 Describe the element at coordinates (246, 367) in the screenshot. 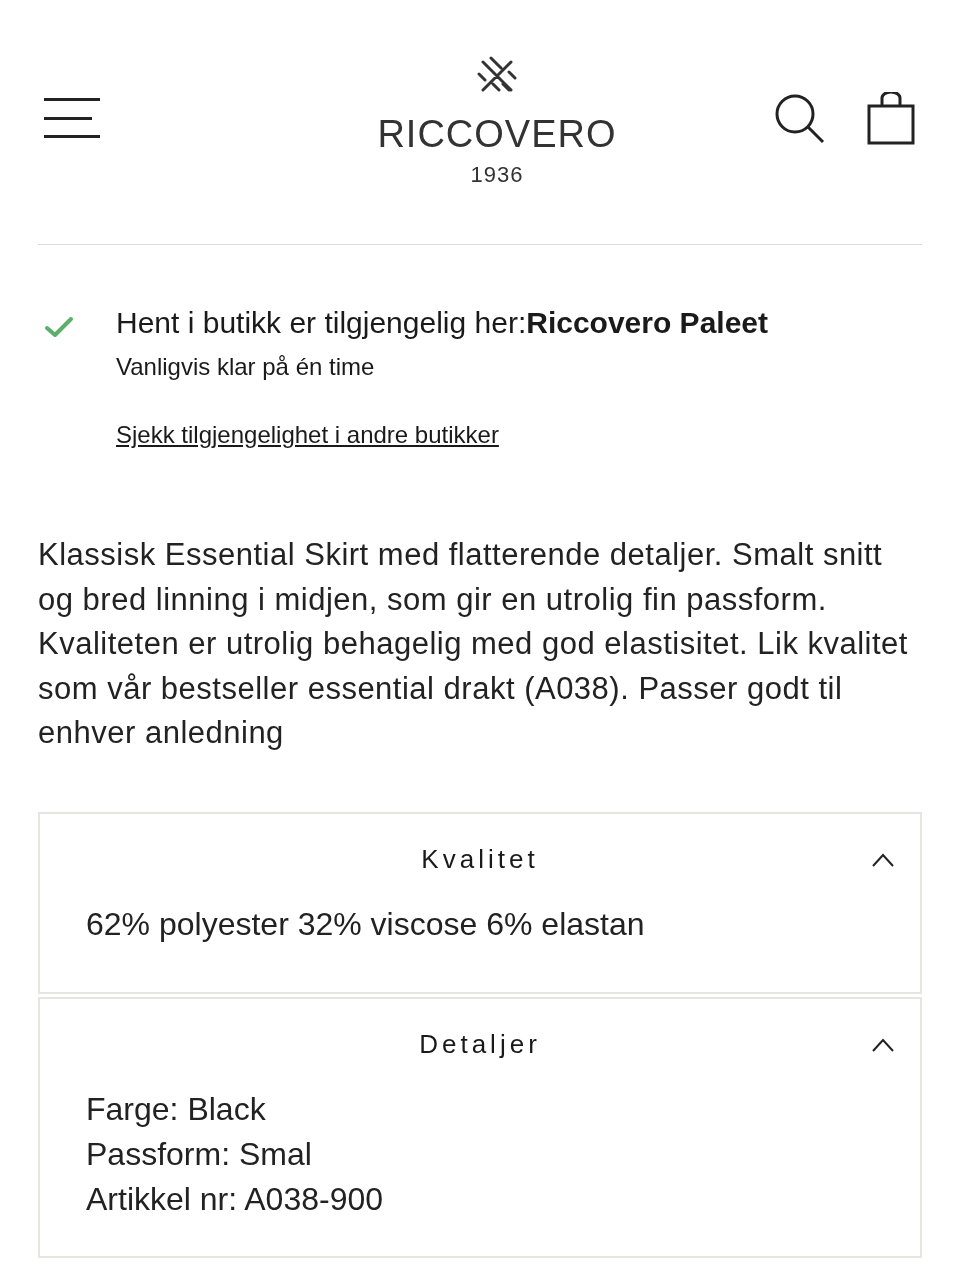

I see `pickup-note: Vanligvis klar på én time` at that location.